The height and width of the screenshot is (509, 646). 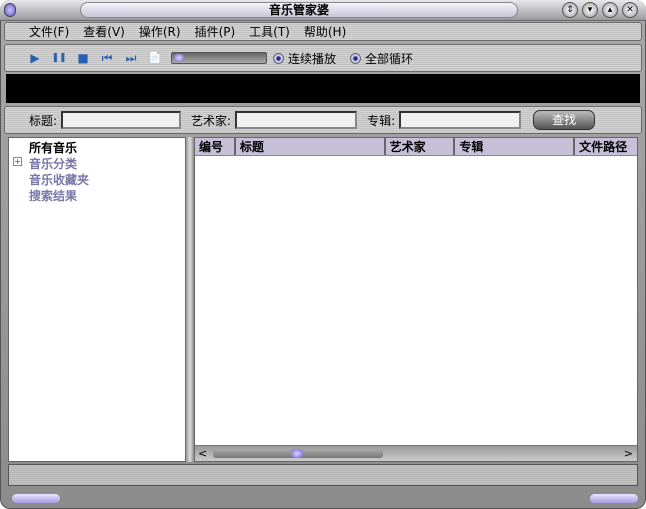 I want to click on maximize-button: ▴, so click(x=610, y=10).